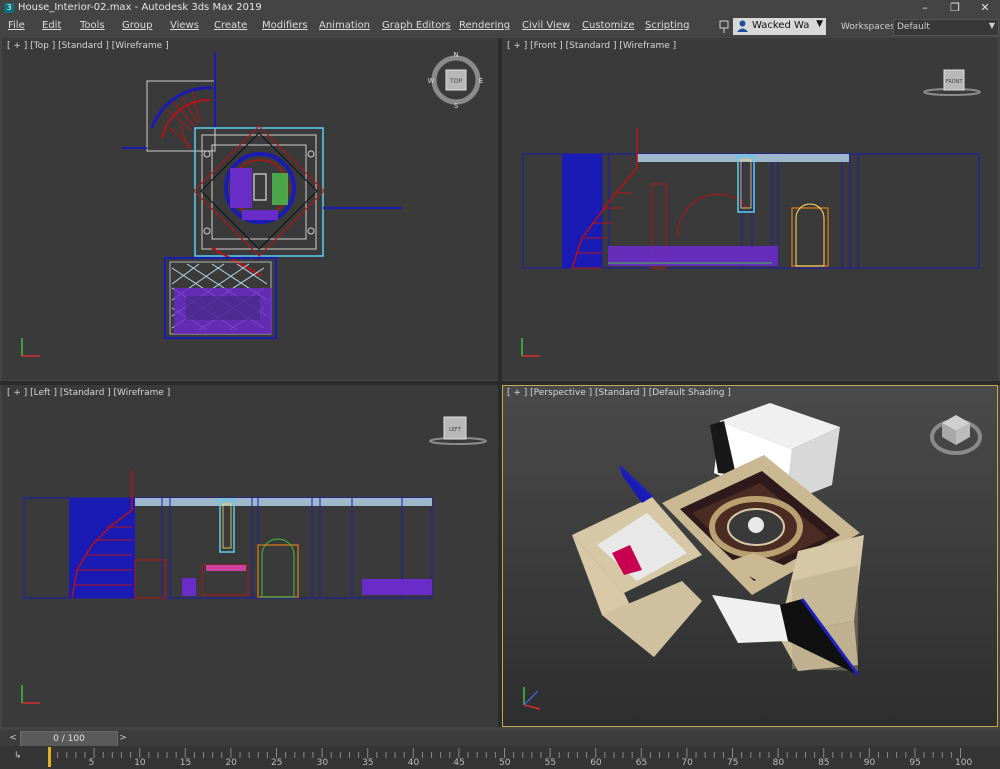  I want to click on viewcube-icon: FRONT, so click(952, 81).